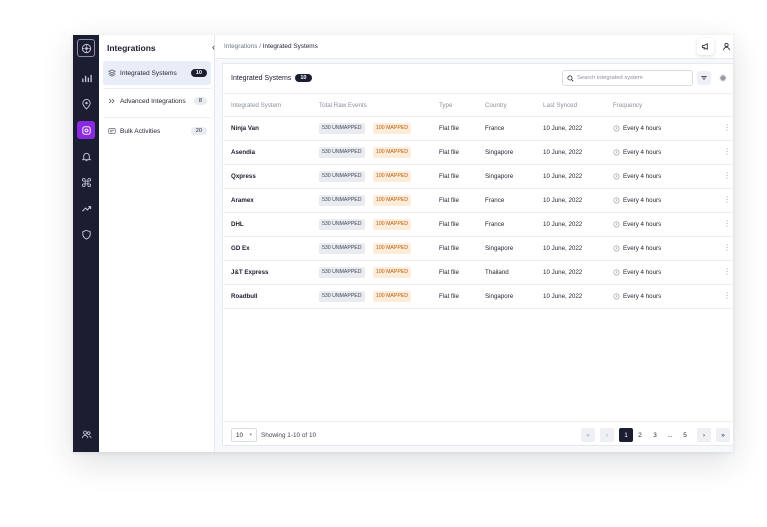 This screenshot has height=527, width=767. What do you see at coordinates (86, 234) in the screenshot?
I see `shield-icon` at bounding box center [86, 234].